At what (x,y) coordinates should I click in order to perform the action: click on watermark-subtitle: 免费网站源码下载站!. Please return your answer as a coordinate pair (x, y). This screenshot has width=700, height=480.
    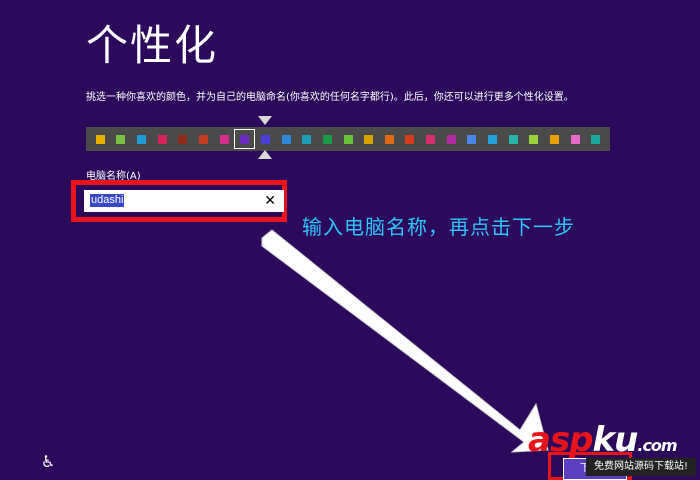
    Looking at the image, I should click on (641, 467).